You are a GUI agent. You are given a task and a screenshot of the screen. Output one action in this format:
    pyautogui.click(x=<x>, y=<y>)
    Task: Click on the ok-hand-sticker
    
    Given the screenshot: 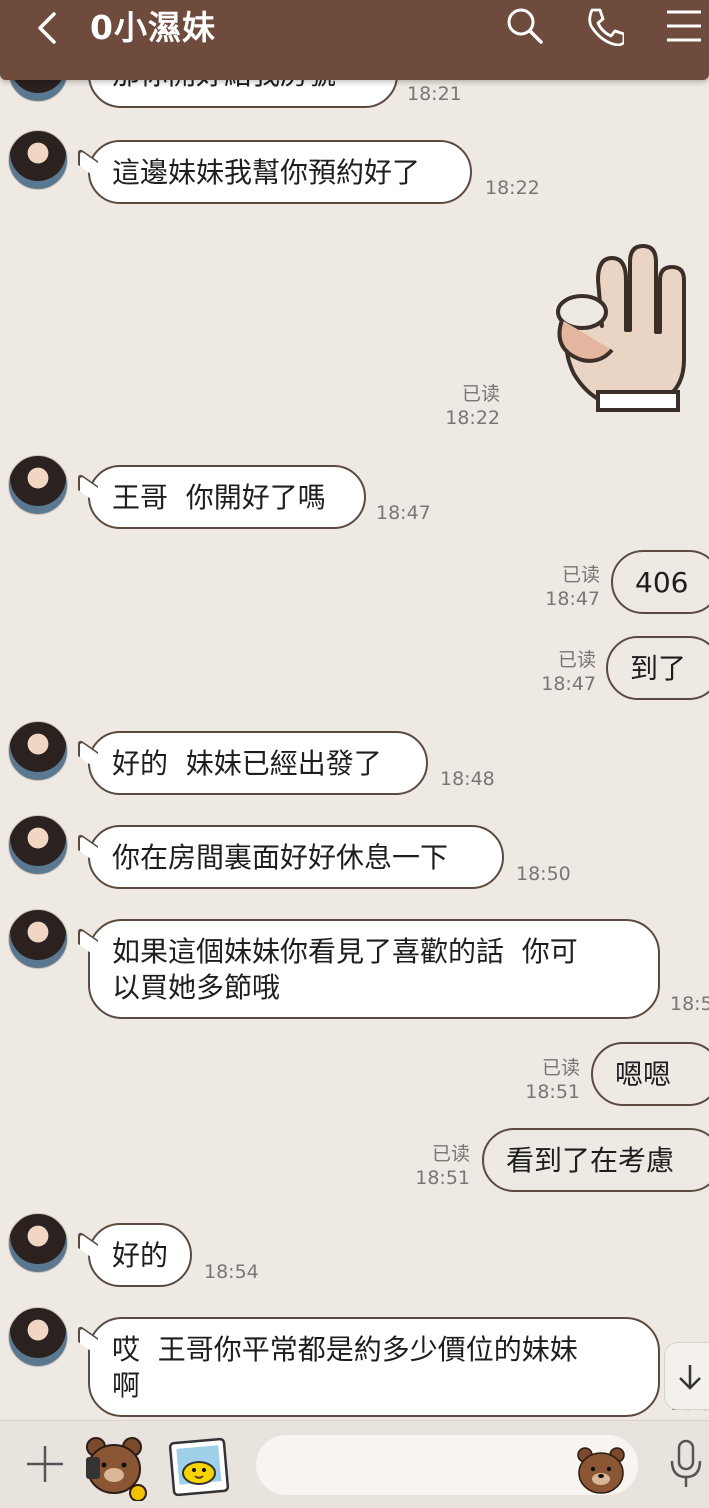 What is the action you would take?
    pyautogui.click(x=618, y=330)
    